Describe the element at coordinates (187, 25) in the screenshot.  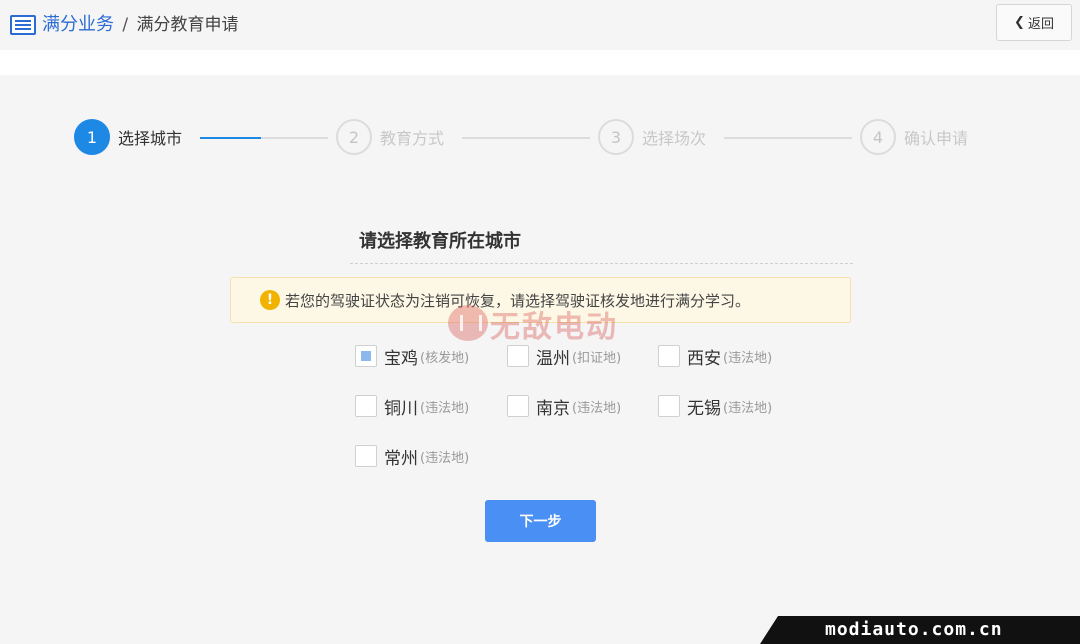
I see `breadcrumb-current: 满分教育申请` at that location.